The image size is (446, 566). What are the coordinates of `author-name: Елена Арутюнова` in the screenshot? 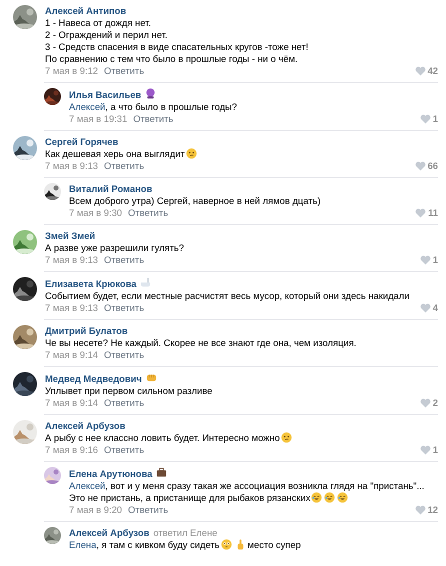 It's located at (110, 473).